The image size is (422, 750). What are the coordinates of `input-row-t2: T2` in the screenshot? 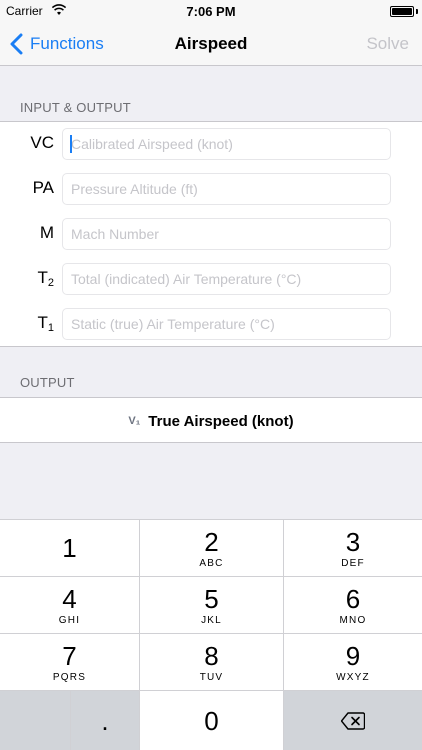 It's located at (211, 279).